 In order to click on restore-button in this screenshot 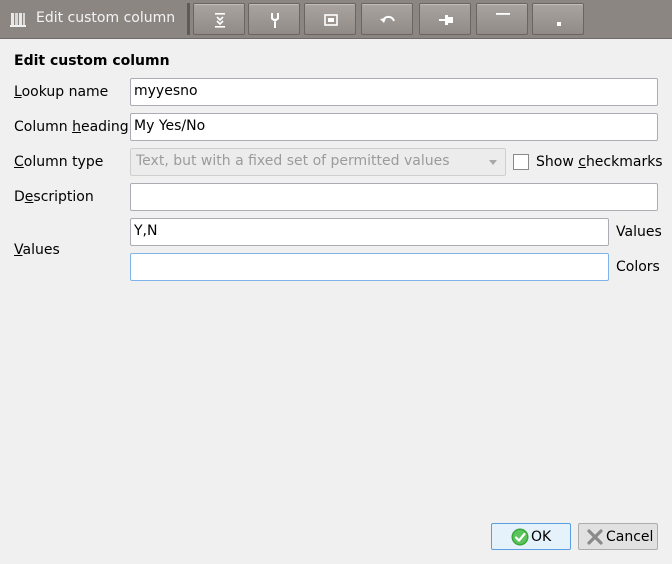, I will do `click(558, 19)`.